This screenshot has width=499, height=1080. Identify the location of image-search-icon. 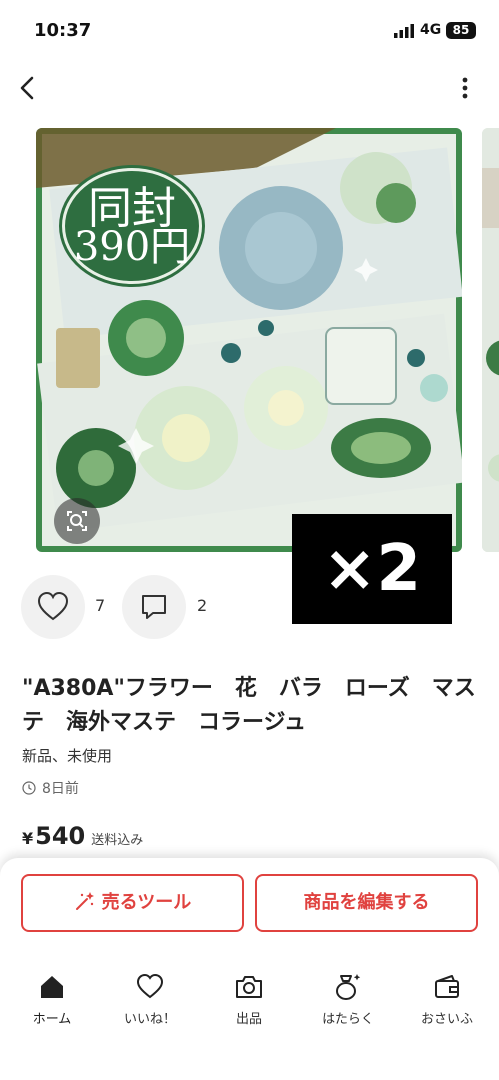
(77, 521).